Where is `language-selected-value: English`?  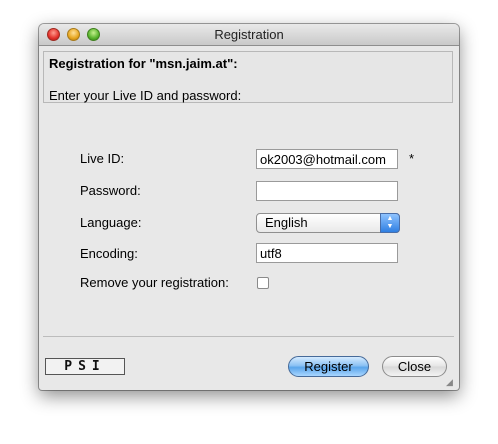 language-selected-value: English is located at coordinates (286, 222).